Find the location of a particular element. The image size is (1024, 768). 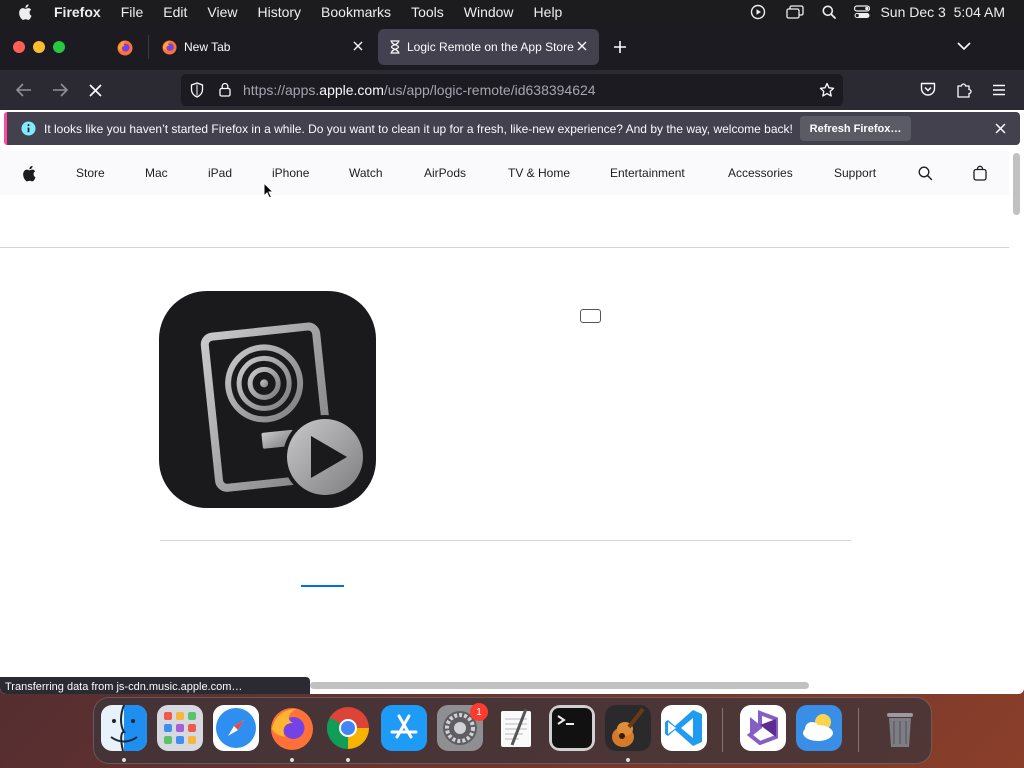

new-tab-icon is located at coordinates (620, 47).